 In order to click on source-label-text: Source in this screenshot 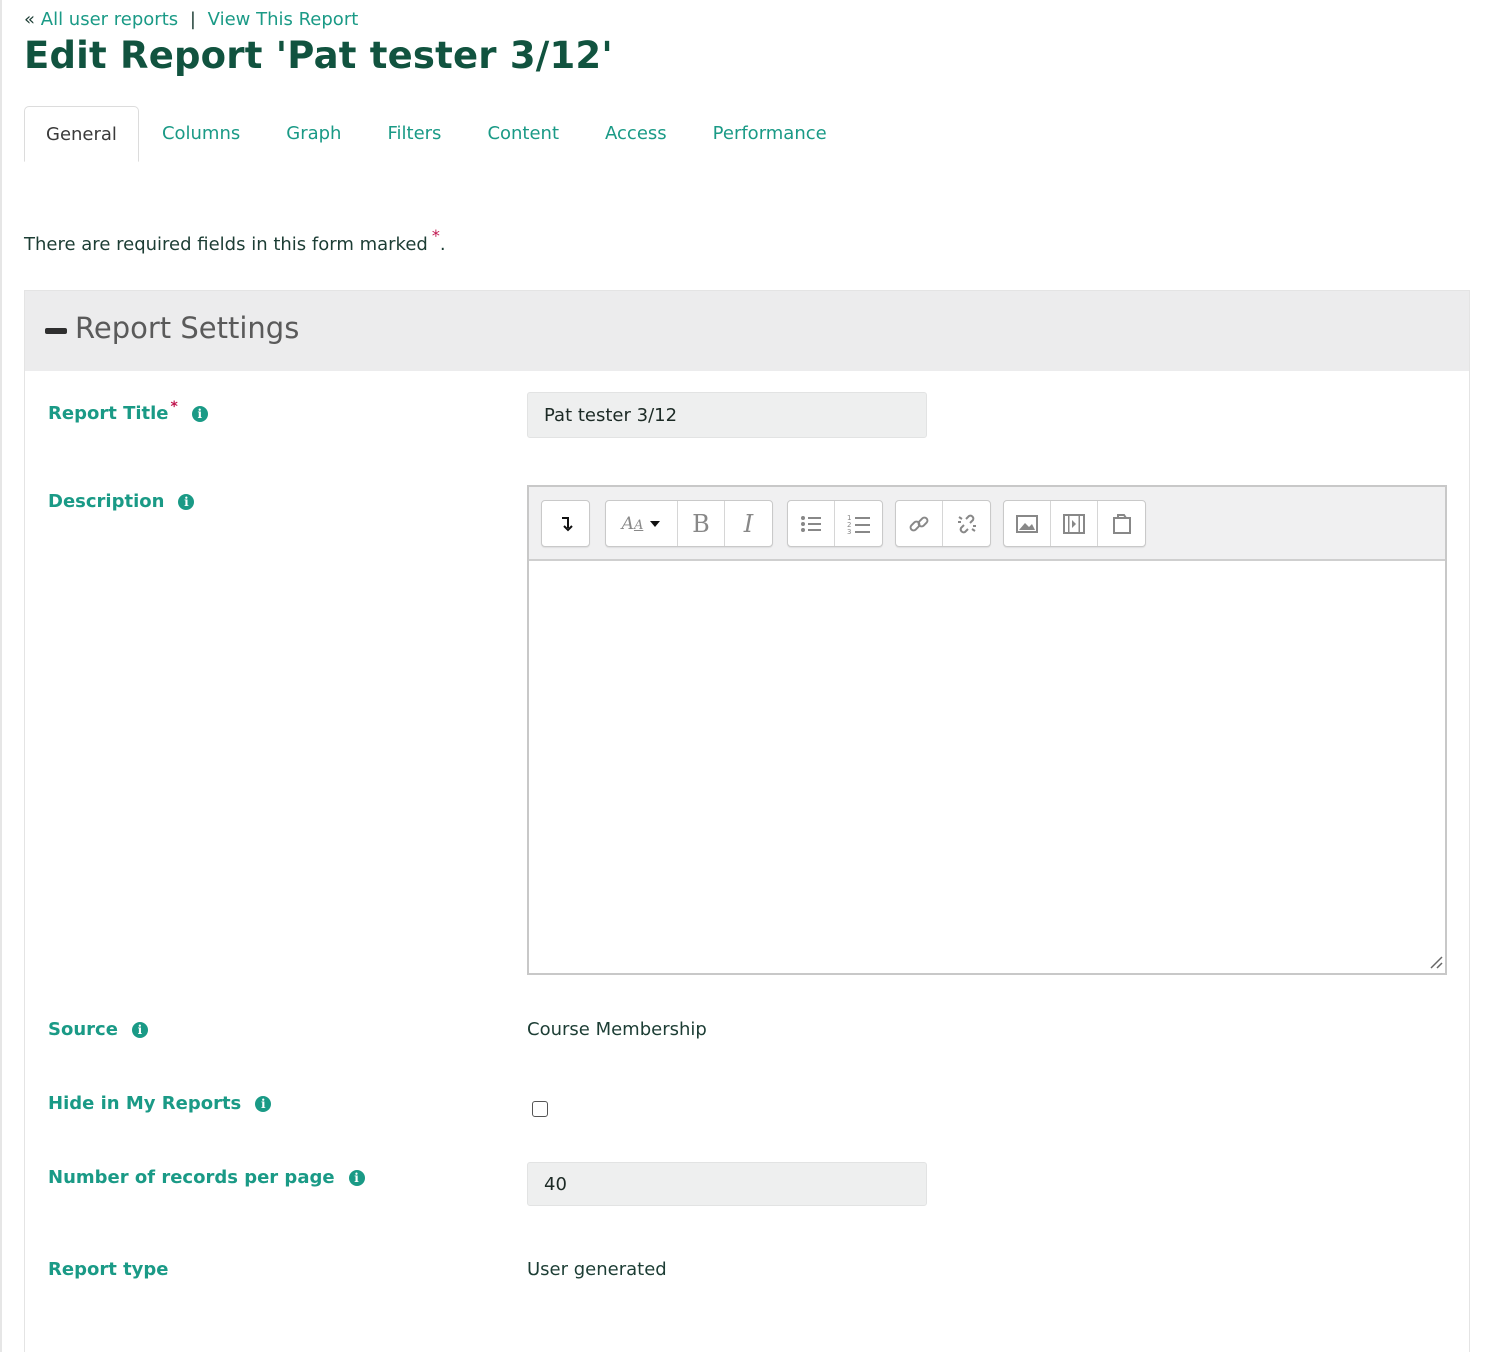, I will do `click(83, 1029)`.